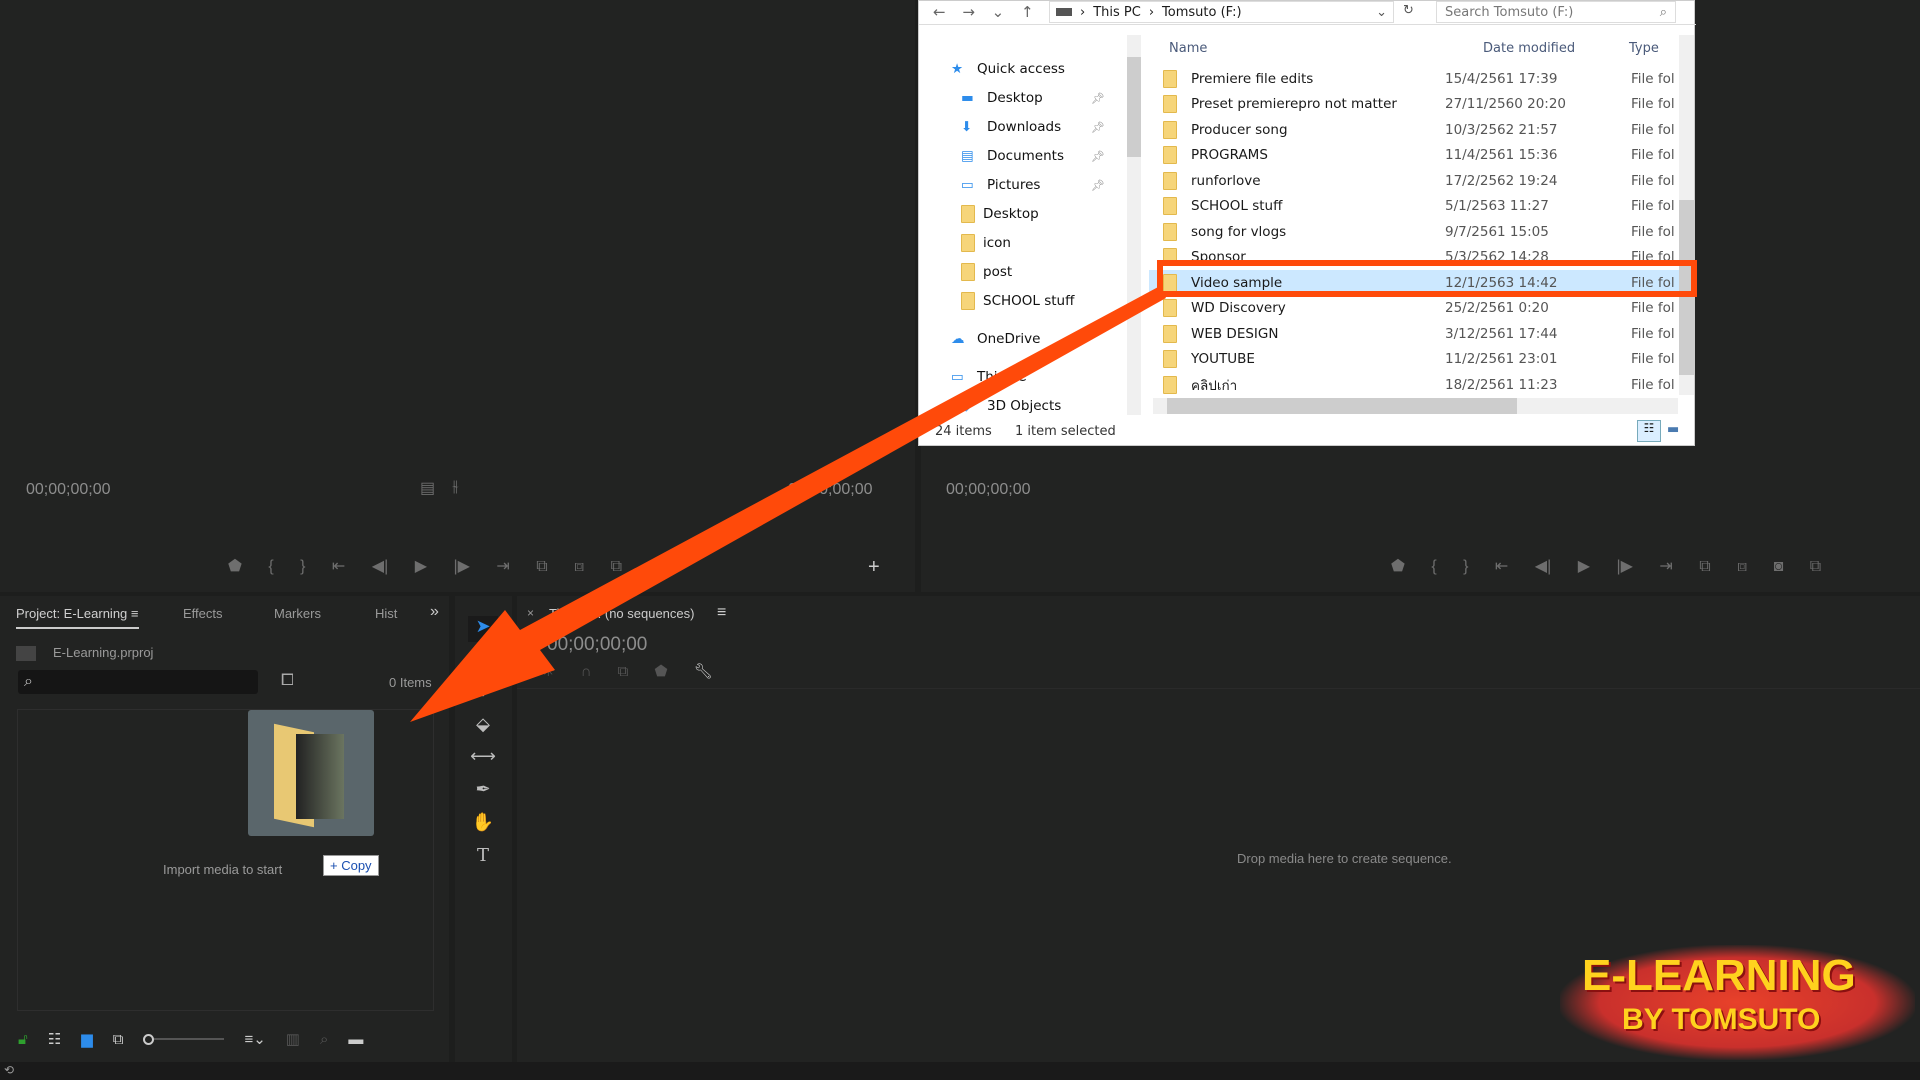 The width and height of the screenshot is (1920, 1080). Describe the element at coordinates (1719, 975) in the screenshot. I see `watermark-line1: E-LEARNING` at that location.